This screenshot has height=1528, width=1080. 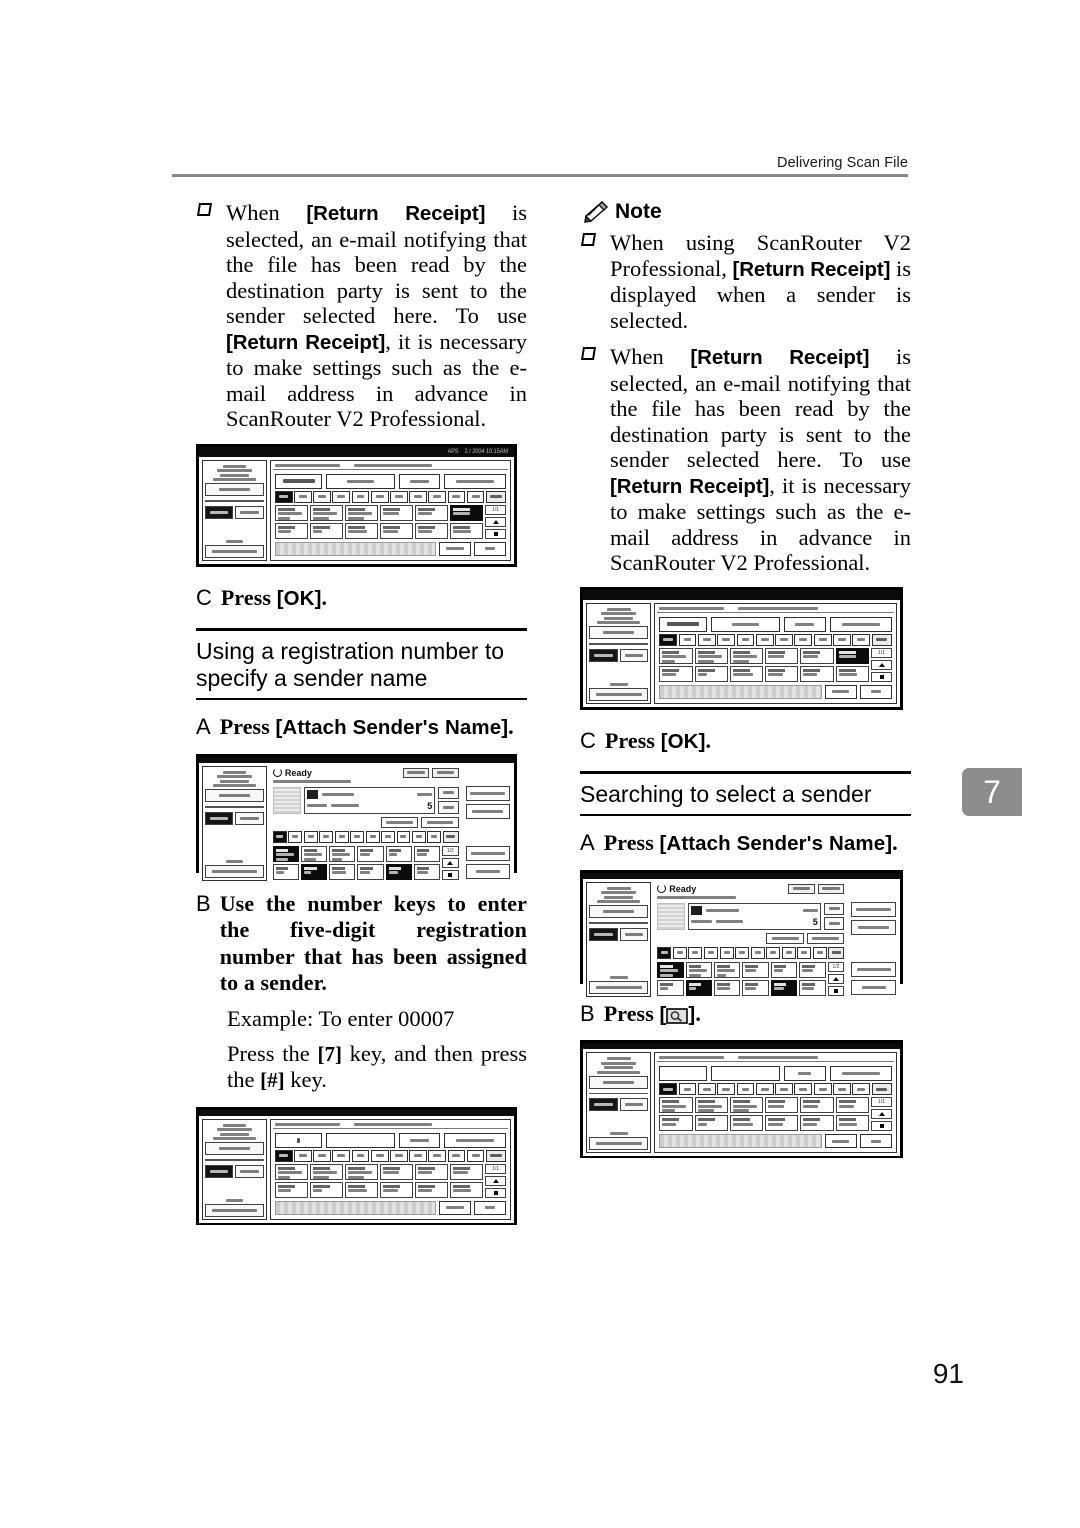 What do you see at coordinates (355, 548) in the screenshot?
I see `lcd-scroll-band` at bounding box center [355, 548].